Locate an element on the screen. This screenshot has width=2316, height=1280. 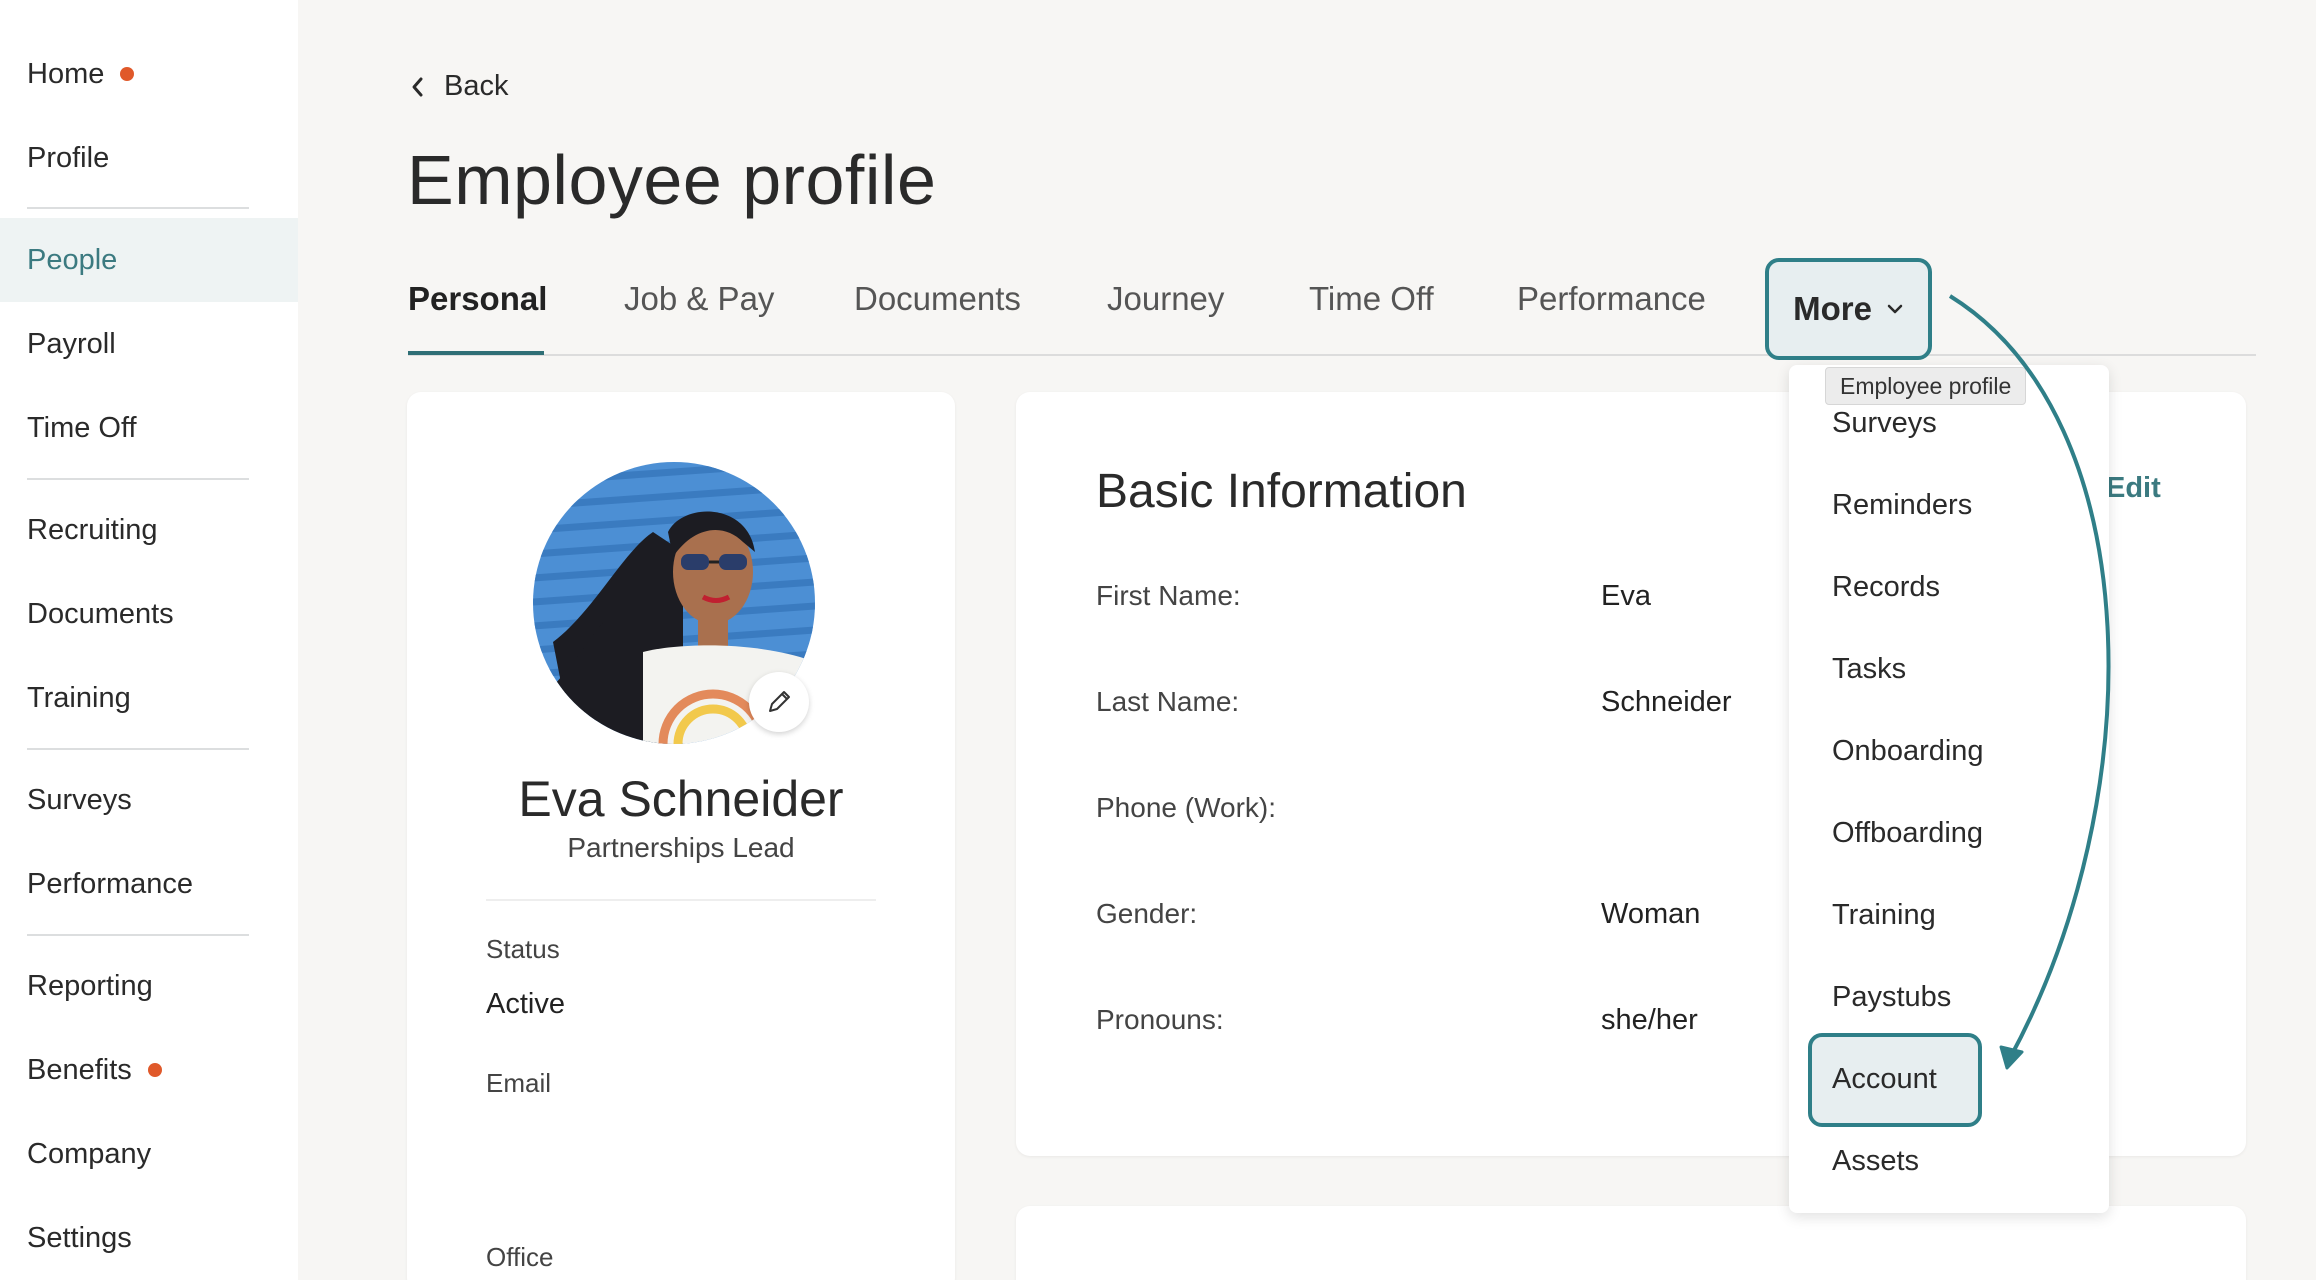
sidebar-item-label: Performance is located at coordinates (110, 883).